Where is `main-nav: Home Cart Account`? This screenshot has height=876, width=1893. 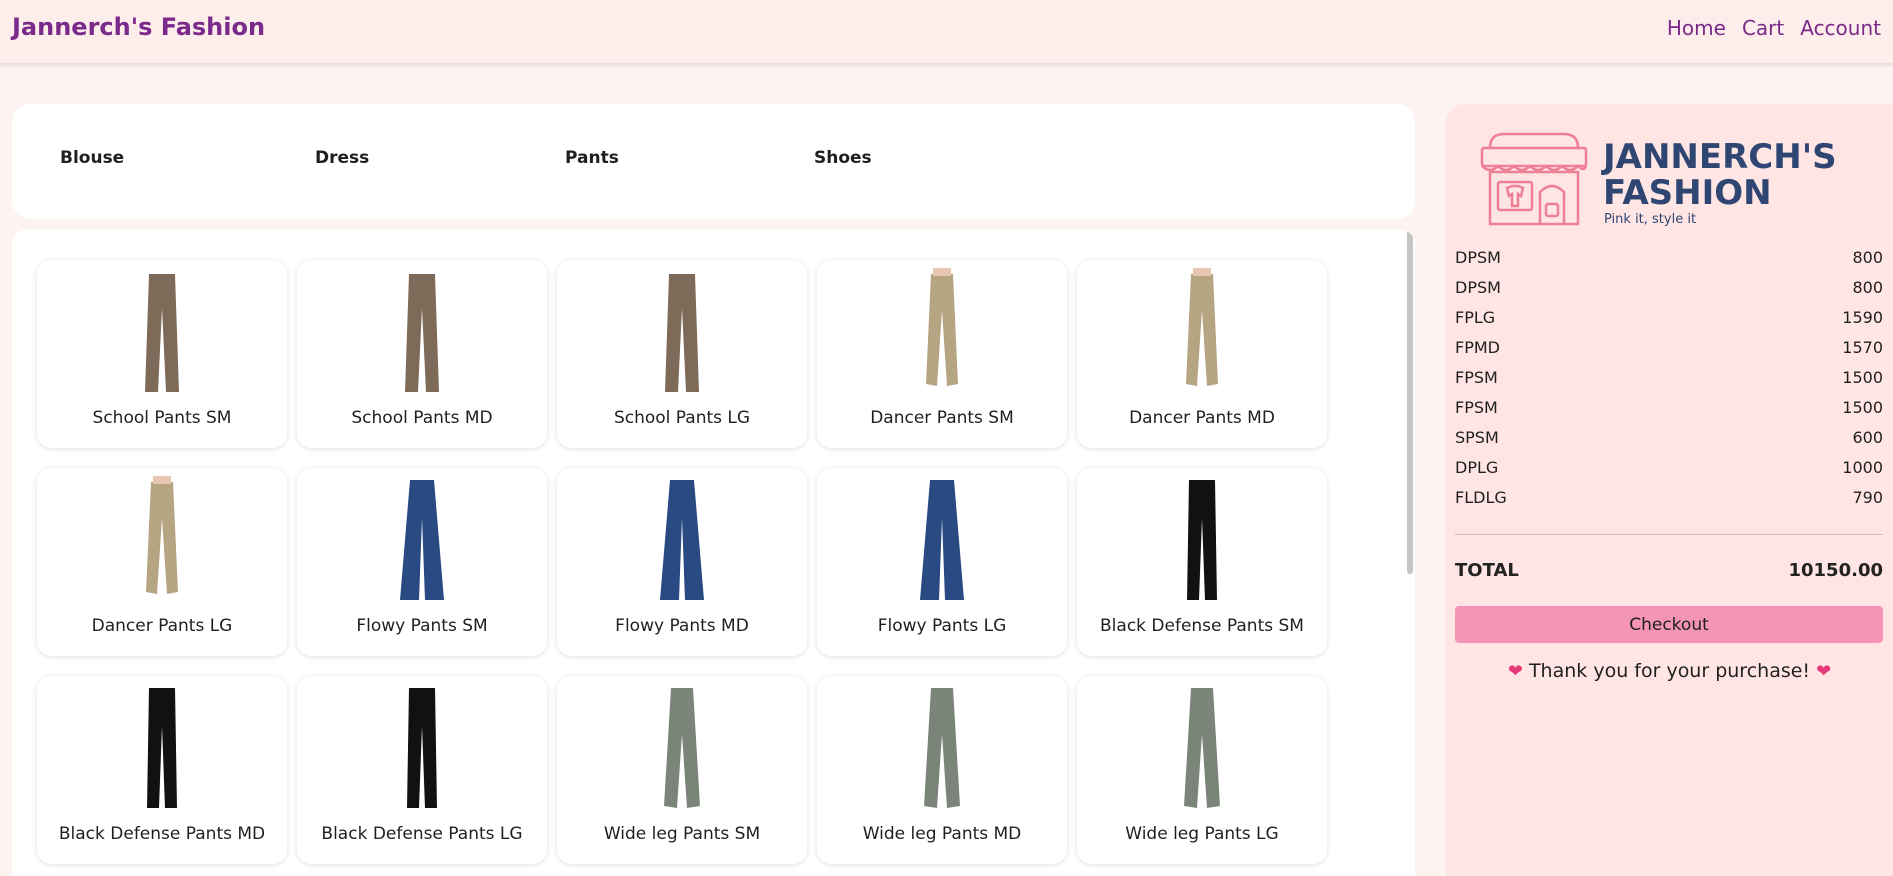
main-nav: Home Cart Account is located at coordinates (1774, 28).